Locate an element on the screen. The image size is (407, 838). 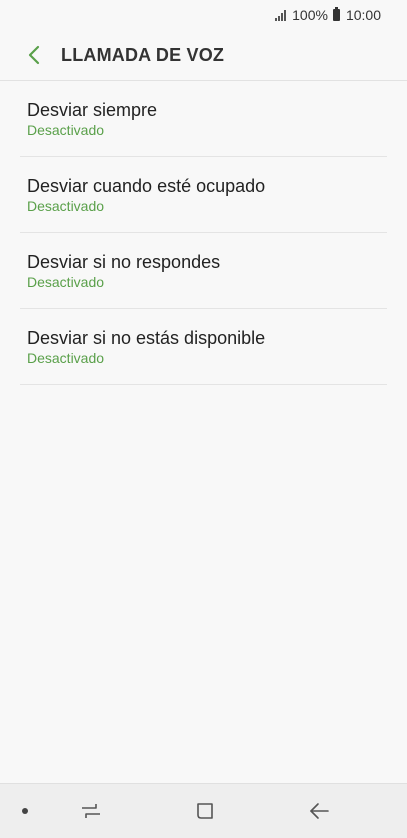
battery-icon is located at coordinates (336, 14).